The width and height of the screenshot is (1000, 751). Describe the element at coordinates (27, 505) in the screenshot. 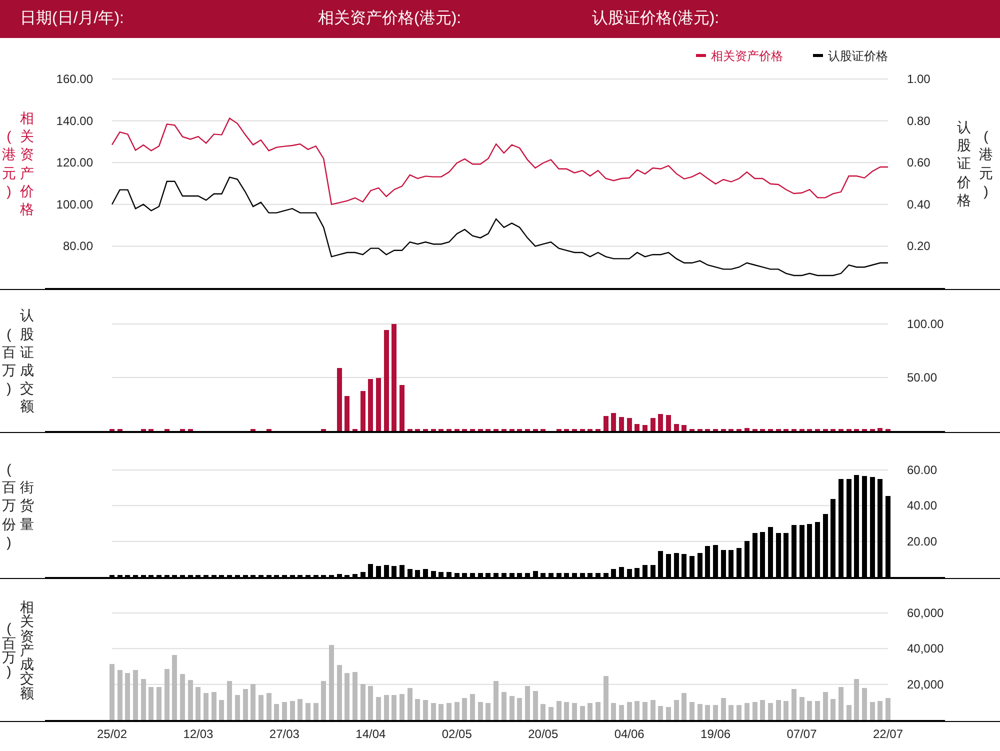

I see `axis-title: 街货量` at that location.